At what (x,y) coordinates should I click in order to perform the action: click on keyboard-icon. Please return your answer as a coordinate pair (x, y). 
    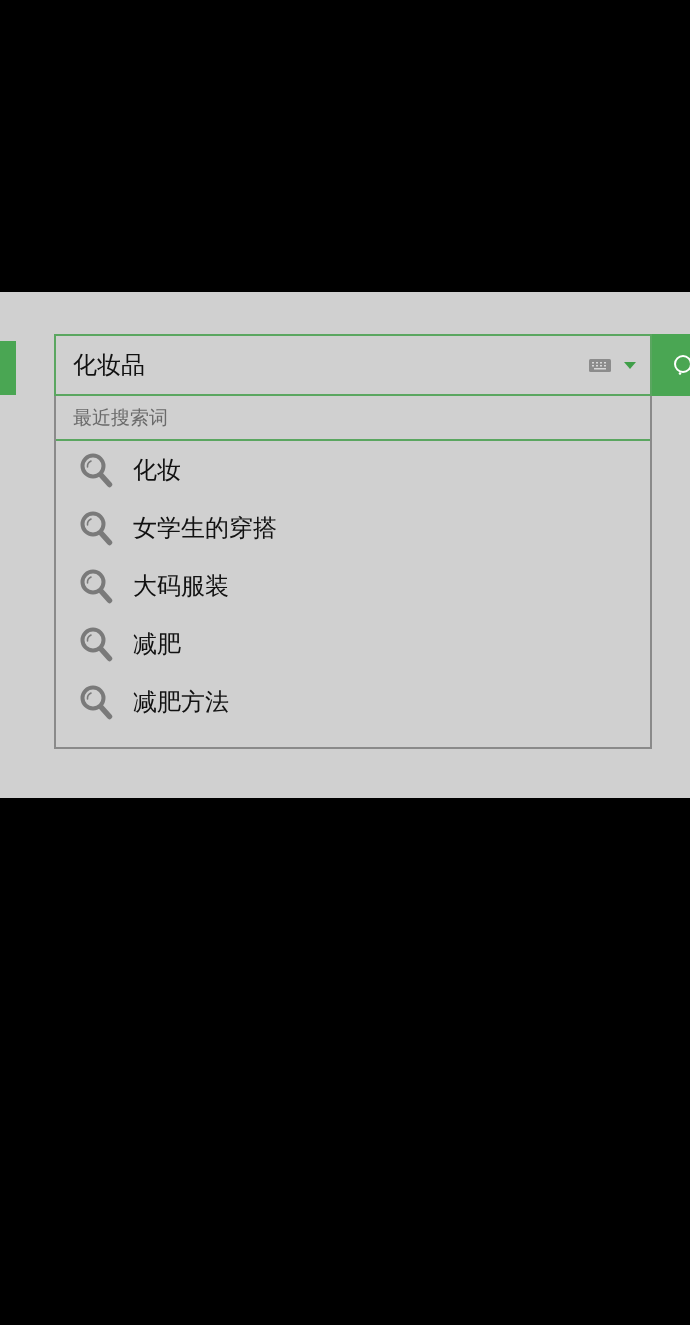
    Looking at the image, I should click on (600, 365).